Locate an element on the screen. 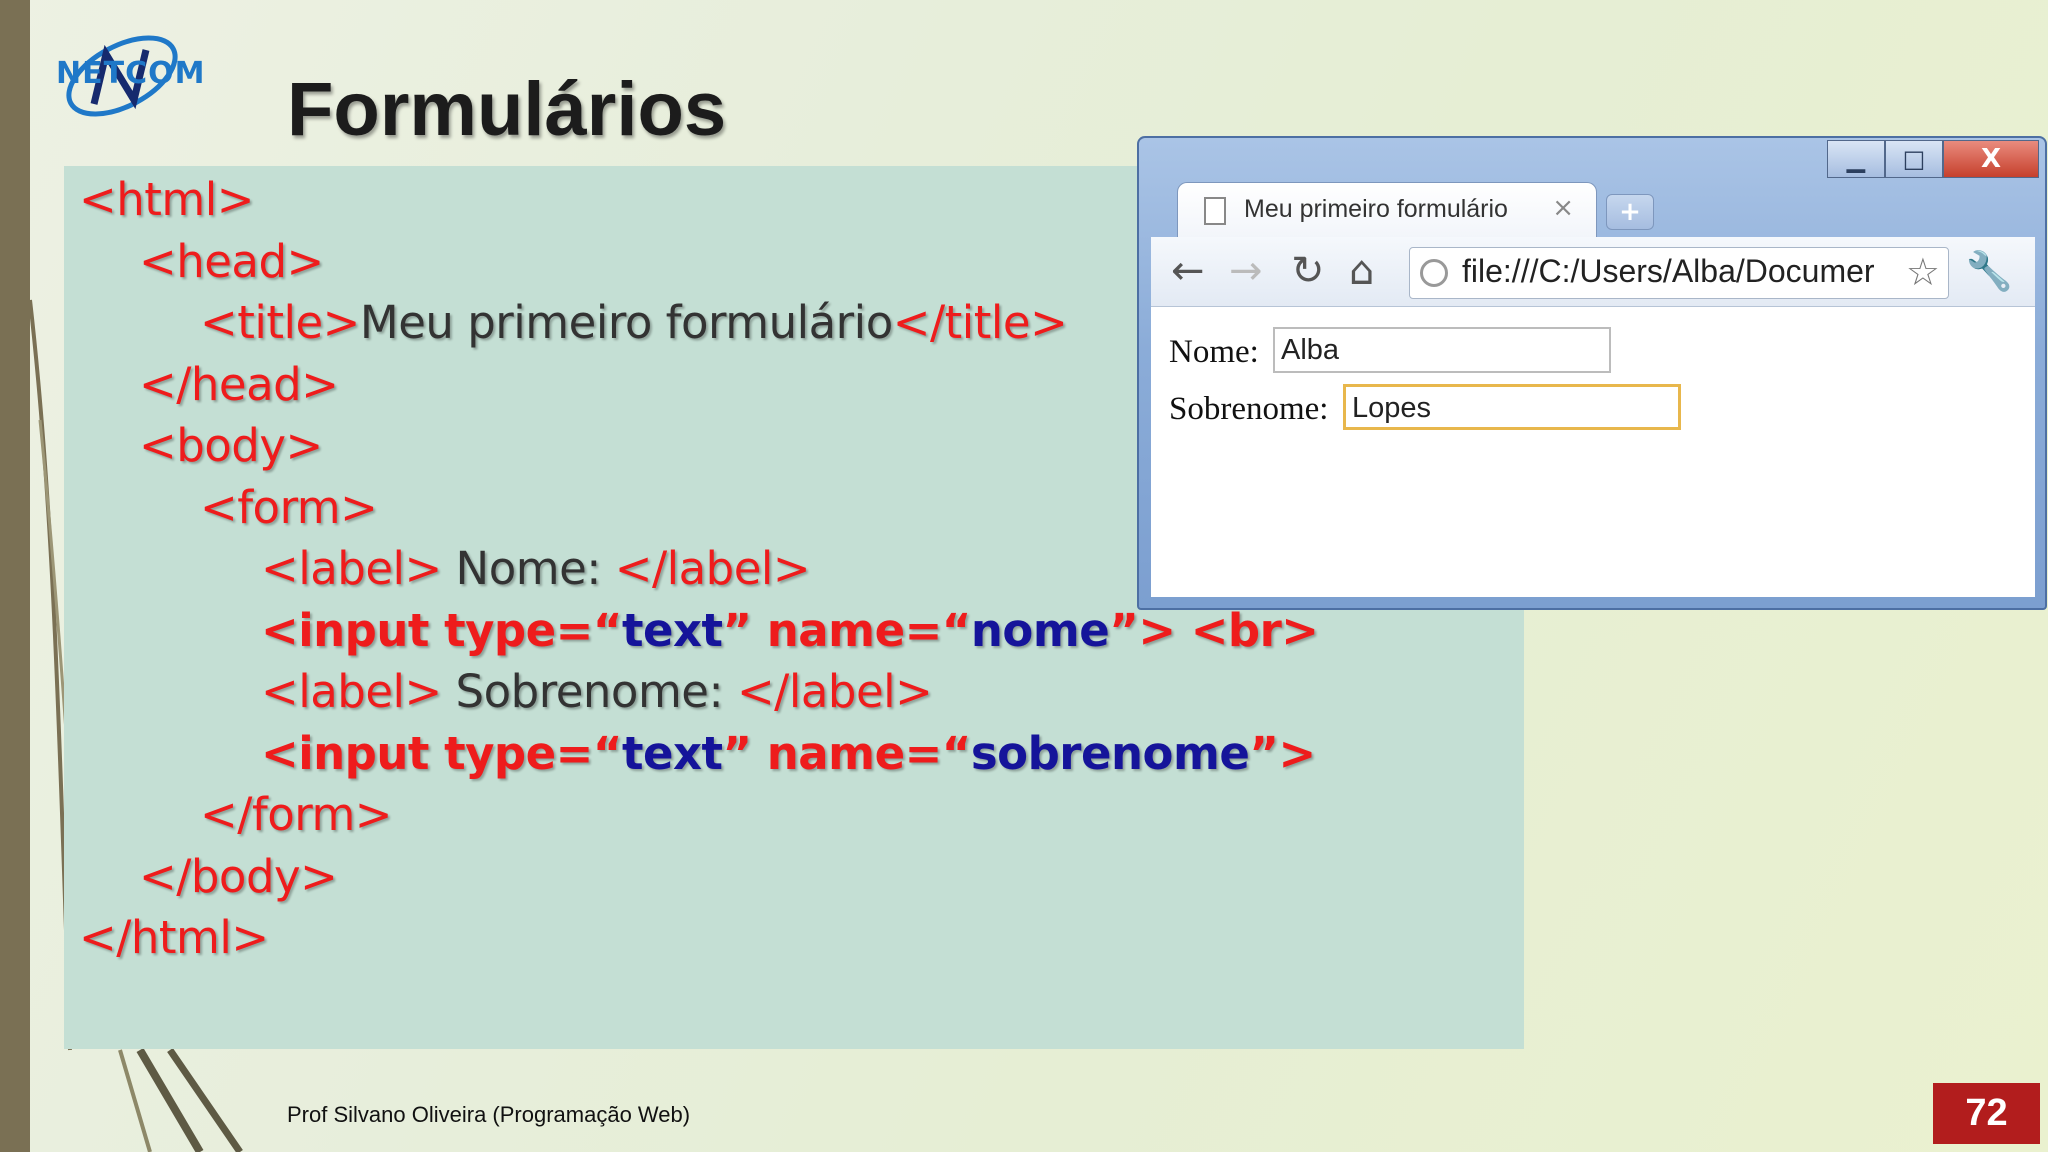 The image size is (2048, 1152). code-tag: <html> is located at coordinates (166, 199).